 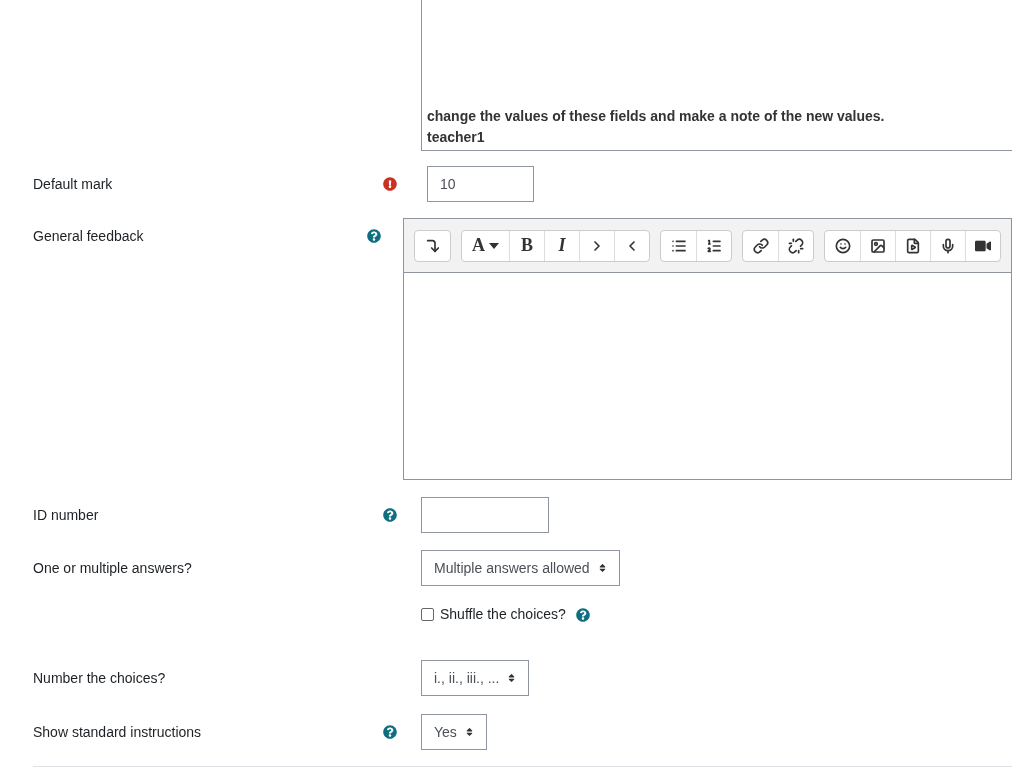 What do you see at coordinates (760, 245) in the screenshot?
I see `link-icon` at bounding box center [760, 245].